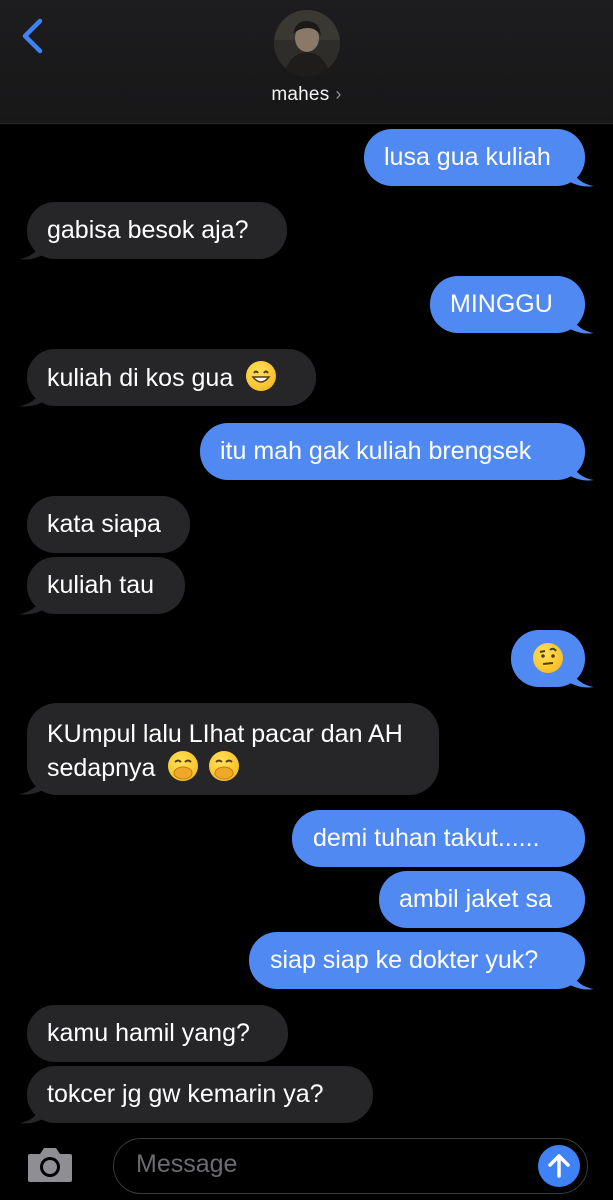 The image size is (613, 1200). I want to click on message-text: siap siap ke dokter yuk?, so click(404, 960).